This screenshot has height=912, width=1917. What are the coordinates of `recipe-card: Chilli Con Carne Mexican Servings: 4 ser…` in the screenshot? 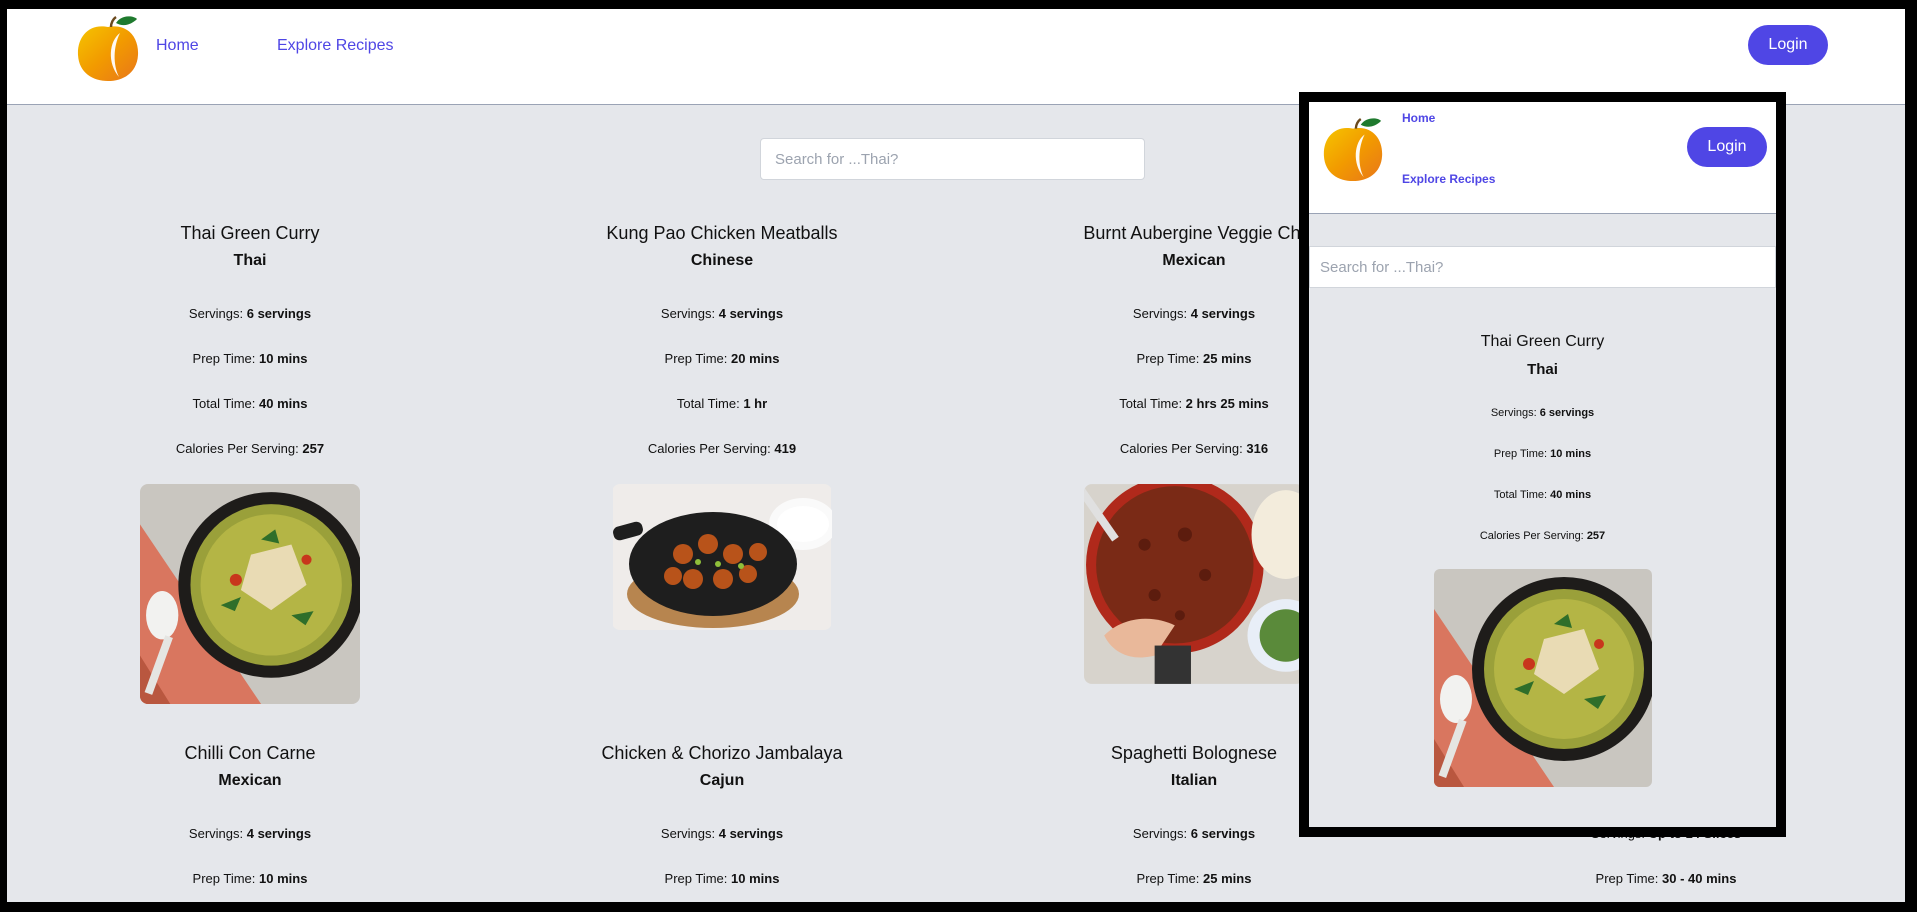 It's located at (250, 814).